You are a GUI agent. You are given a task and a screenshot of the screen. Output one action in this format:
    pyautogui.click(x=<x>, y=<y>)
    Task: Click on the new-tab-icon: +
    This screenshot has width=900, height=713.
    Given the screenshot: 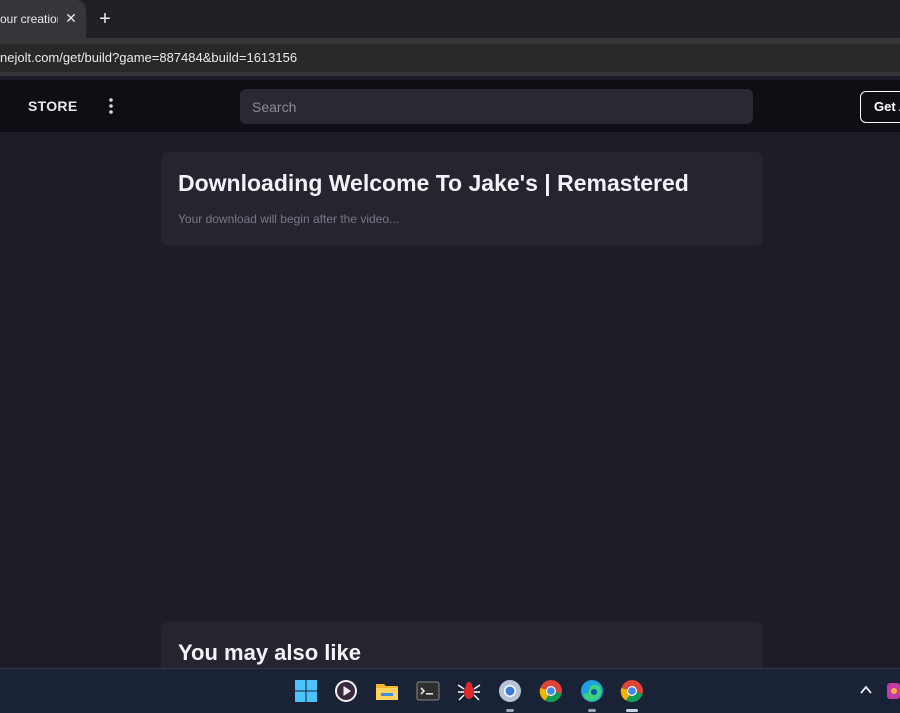 What is the action you would take?
    pyautogui.click(x=105, y=19)
    